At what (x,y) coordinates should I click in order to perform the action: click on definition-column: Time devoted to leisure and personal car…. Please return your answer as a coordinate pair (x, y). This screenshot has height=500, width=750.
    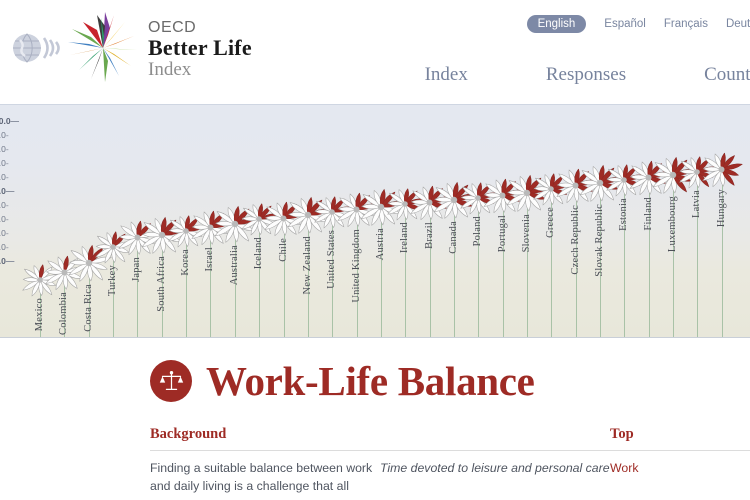
    Looking at the image, I should click on (495, 461).